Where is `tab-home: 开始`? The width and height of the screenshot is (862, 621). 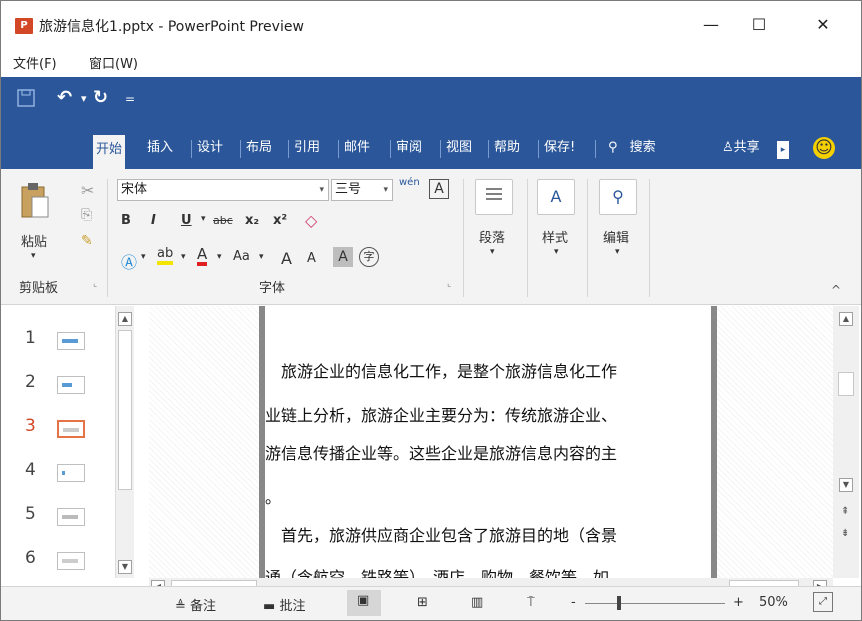
tab-home: 开始 is located at coordinates (109, 152).